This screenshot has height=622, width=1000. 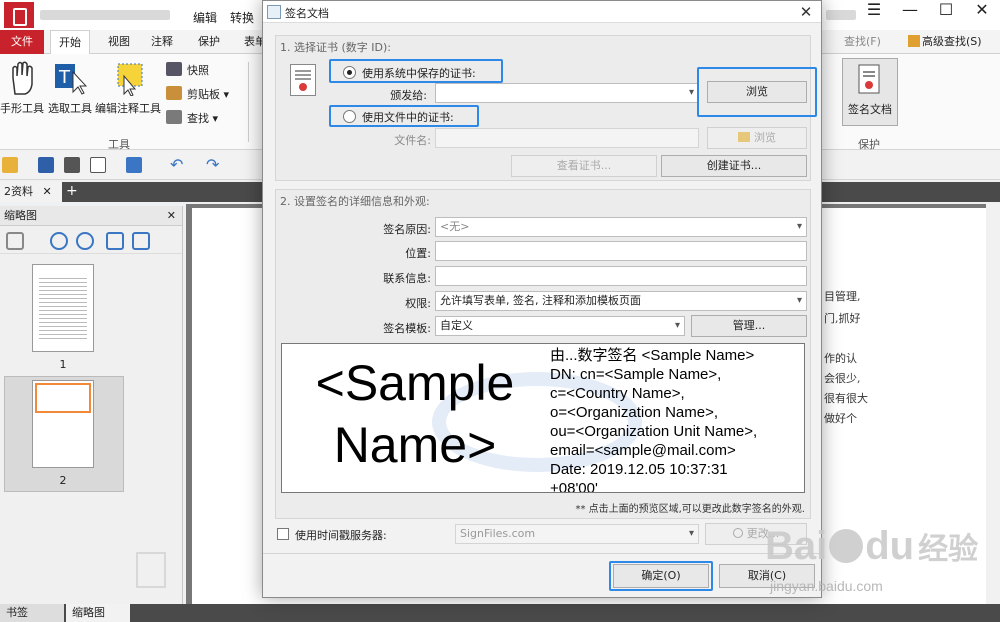 What do you see at coordinates (874, 10) in the screenshot?
I see `hamburger-icon: ☰` at bounding box center [874, 10].